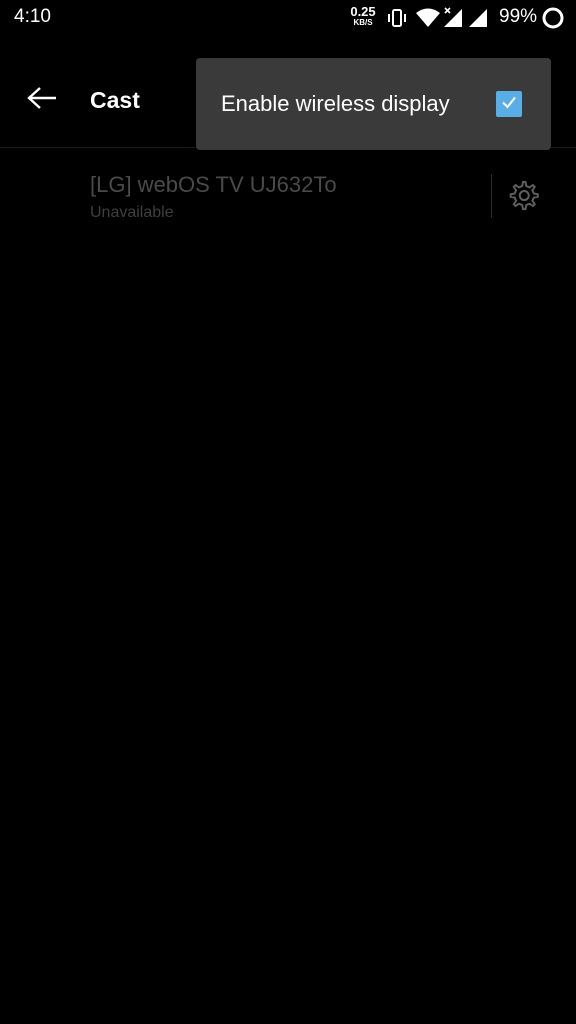 This screenshot has height=1024, width=576. What do you see at coordinates (518, 16) in the screenshot?
I see `battery-percent: 99%` at bounding box center [518, 16].